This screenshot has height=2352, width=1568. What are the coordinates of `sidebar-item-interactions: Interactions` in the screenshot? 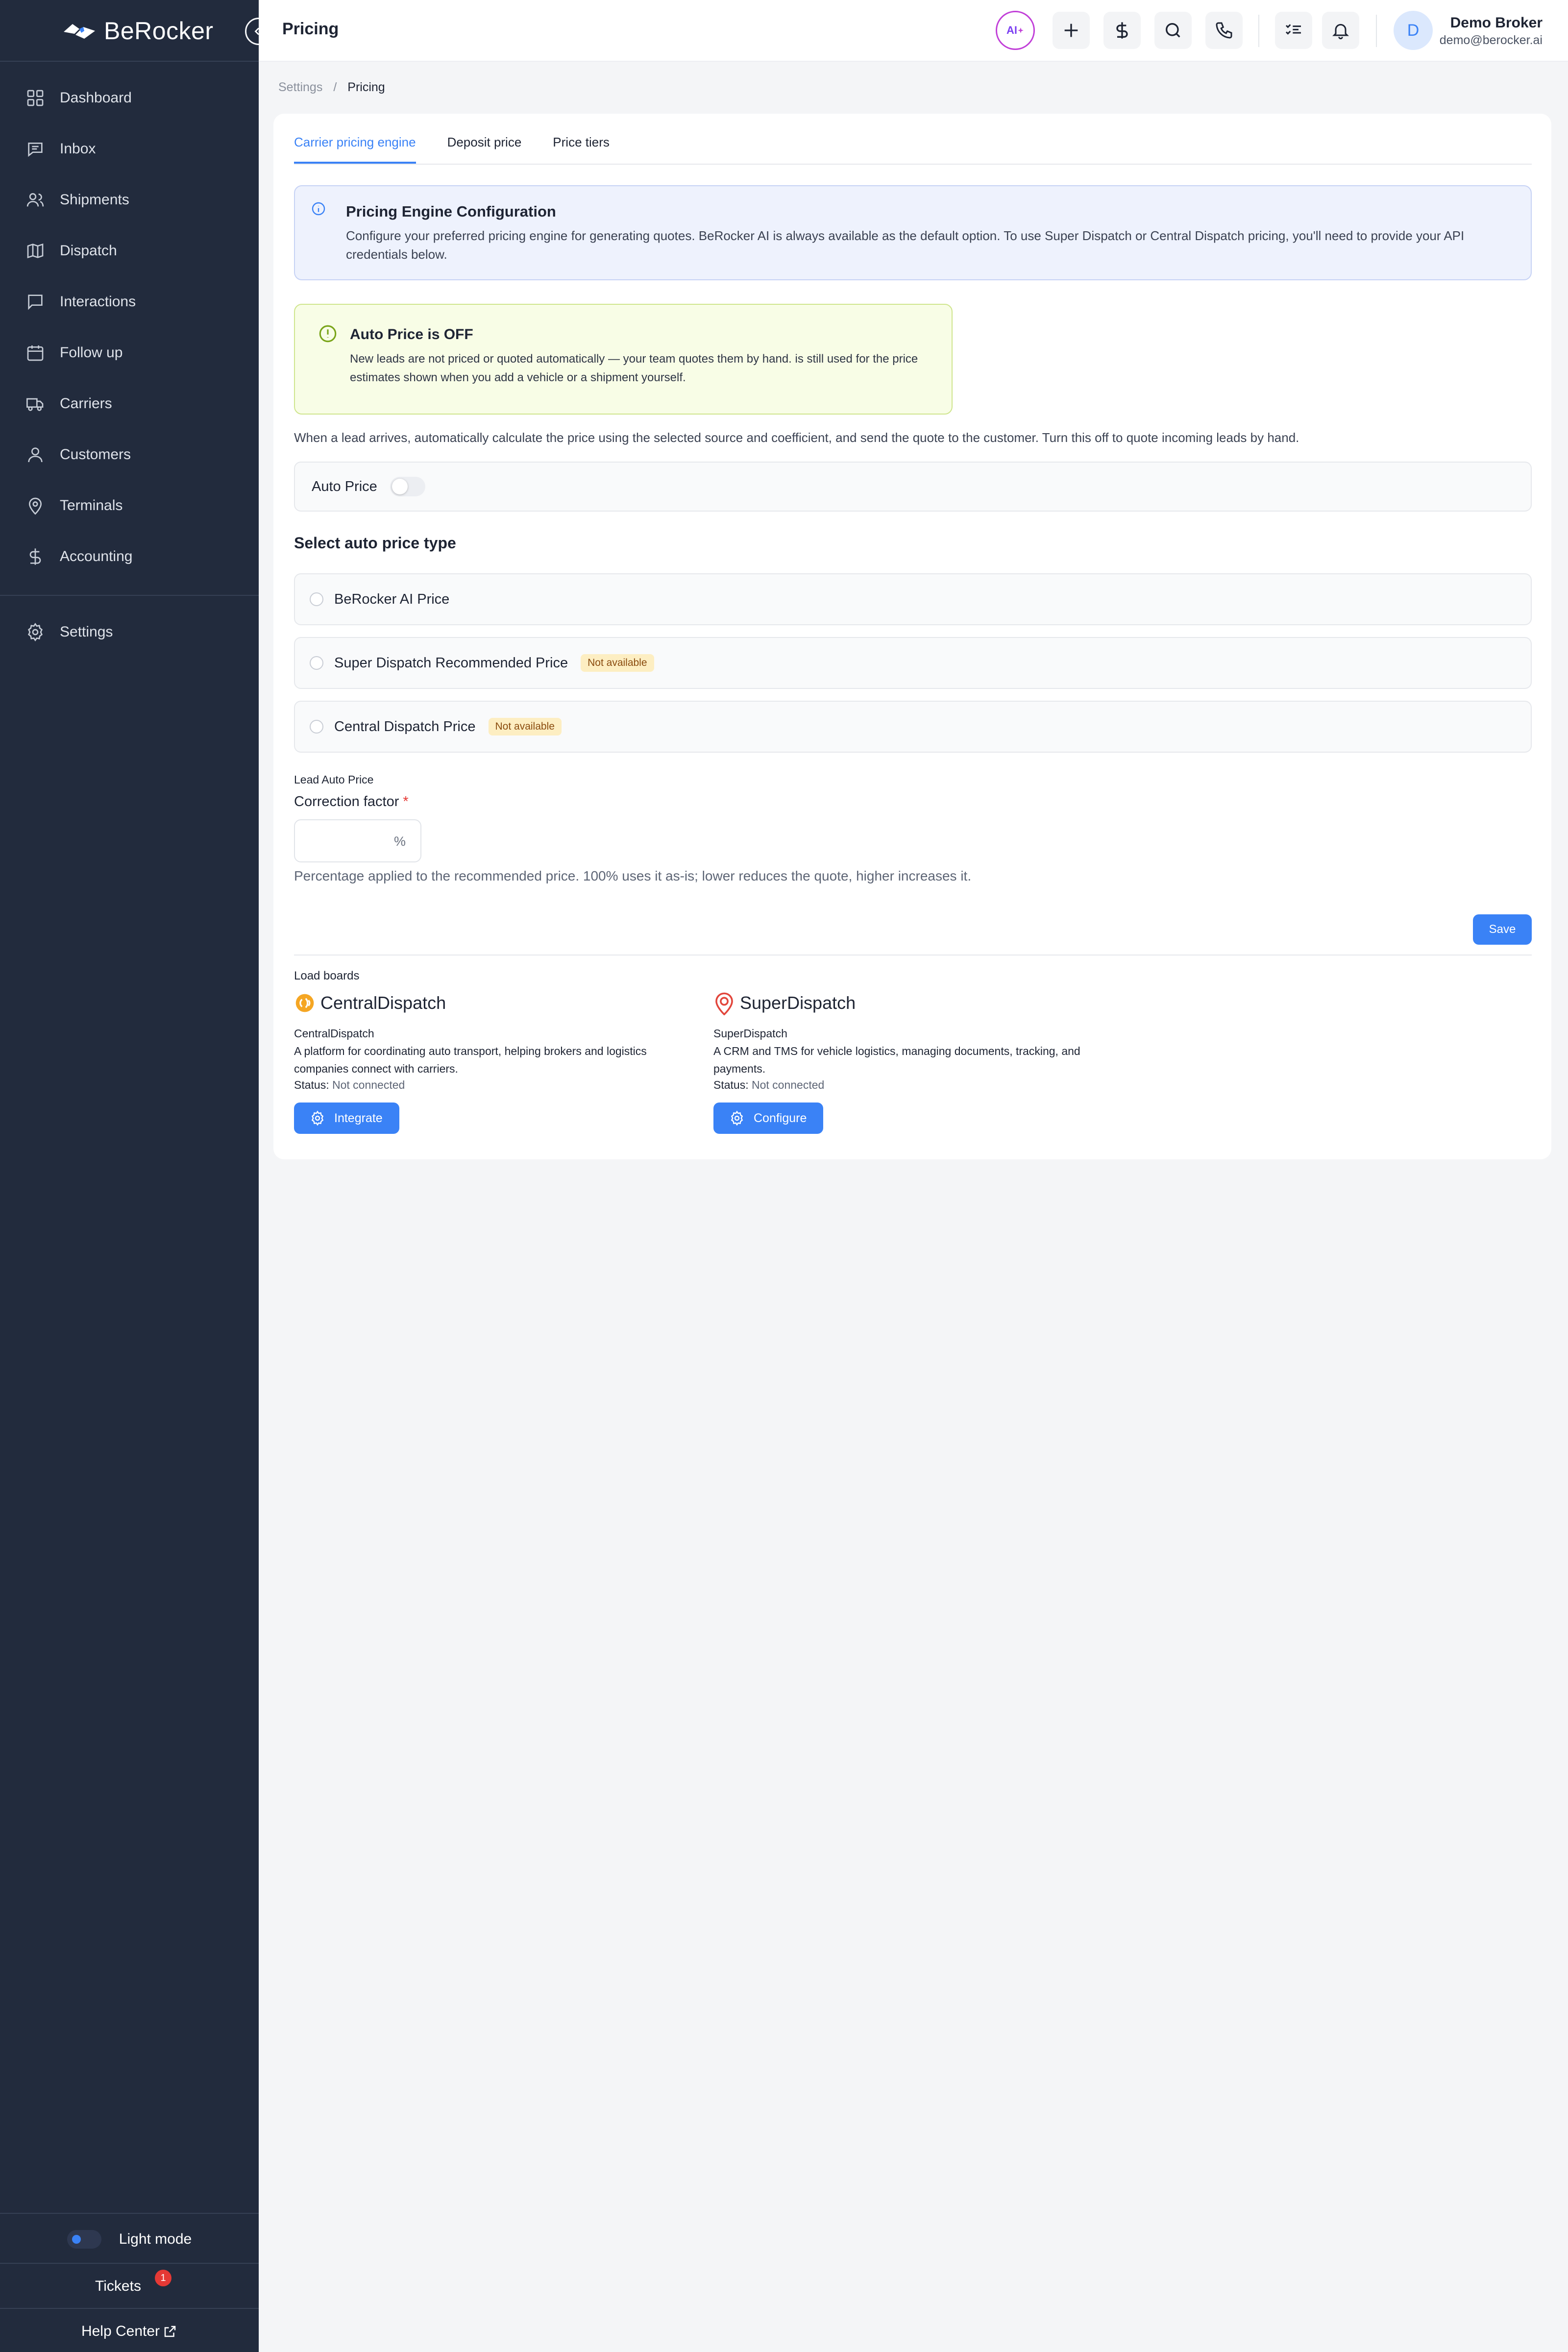 It's located at (129, 301).